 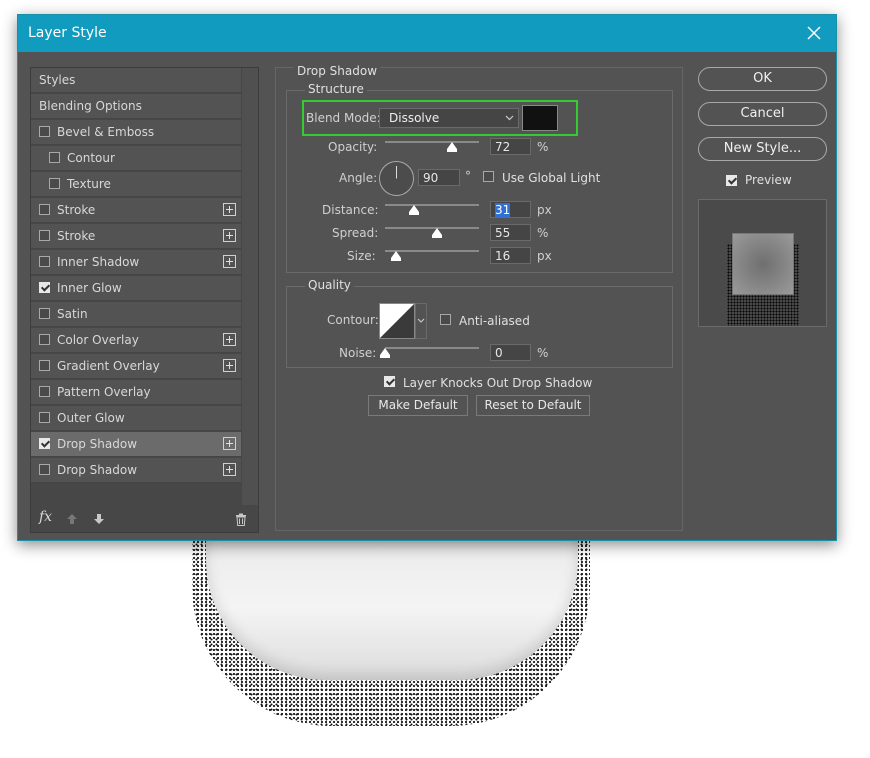 What do you see at coordinates (414, 118) in the screenshot?
I see `blend-mode-value: Dissolve` at bounding box center [414, 118].